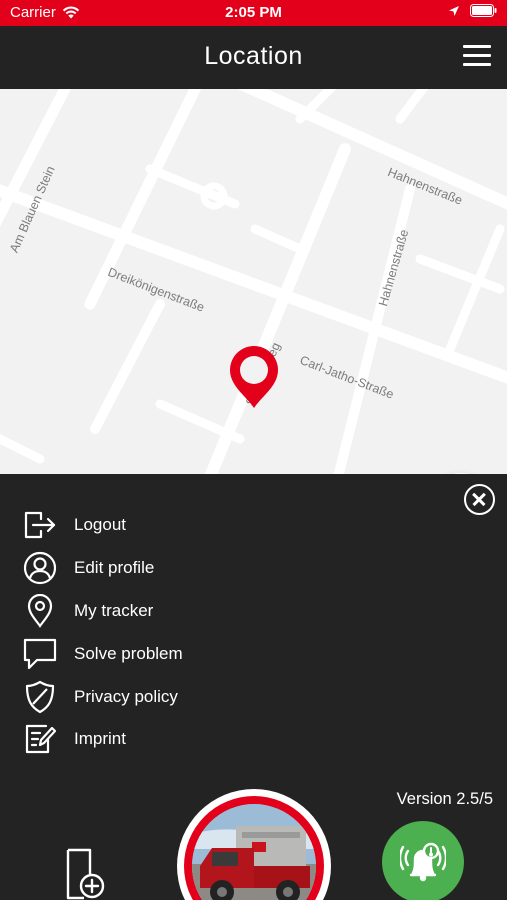 The height and width of the screenshot is (900, 507). I want to click on location-pin-icon, so click(40, 611).